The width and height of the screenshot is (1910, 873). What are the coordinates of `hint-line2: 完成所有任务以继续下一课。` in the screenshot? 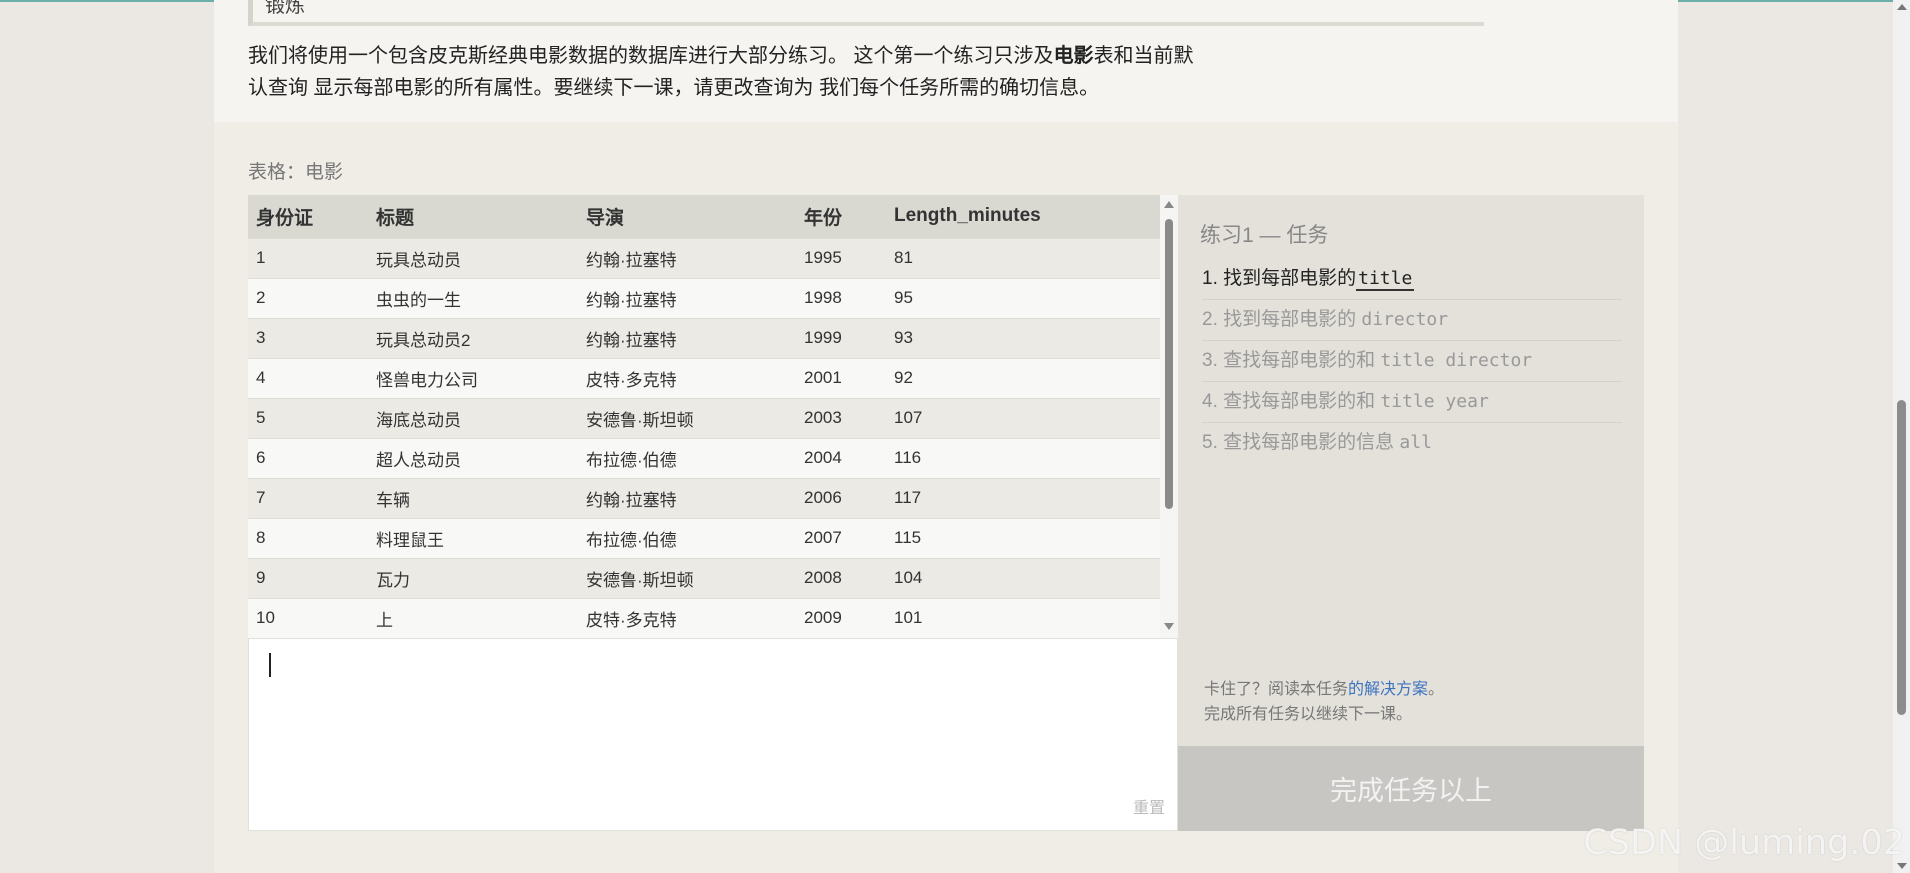 It's located at (1308, 714).